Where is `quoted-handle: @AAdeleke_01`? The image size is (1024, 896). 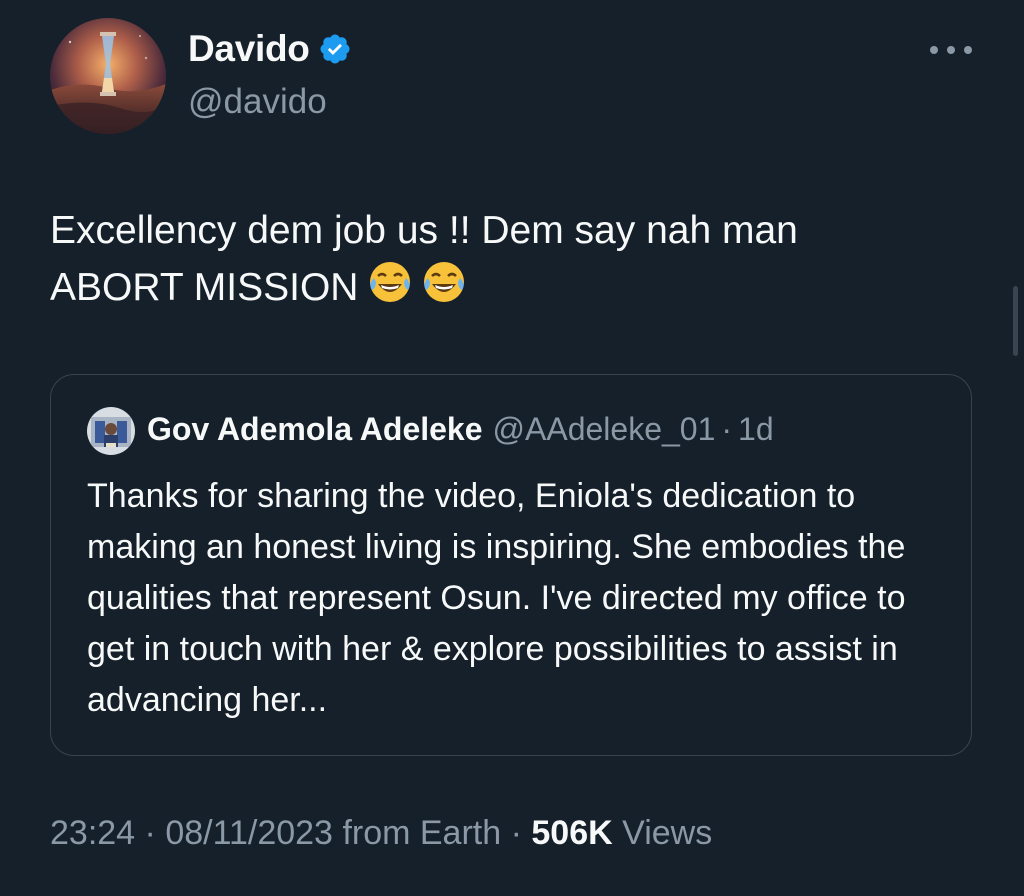
quoted-handle: @AAdeleke_01 is located at coordinates (604, 429).